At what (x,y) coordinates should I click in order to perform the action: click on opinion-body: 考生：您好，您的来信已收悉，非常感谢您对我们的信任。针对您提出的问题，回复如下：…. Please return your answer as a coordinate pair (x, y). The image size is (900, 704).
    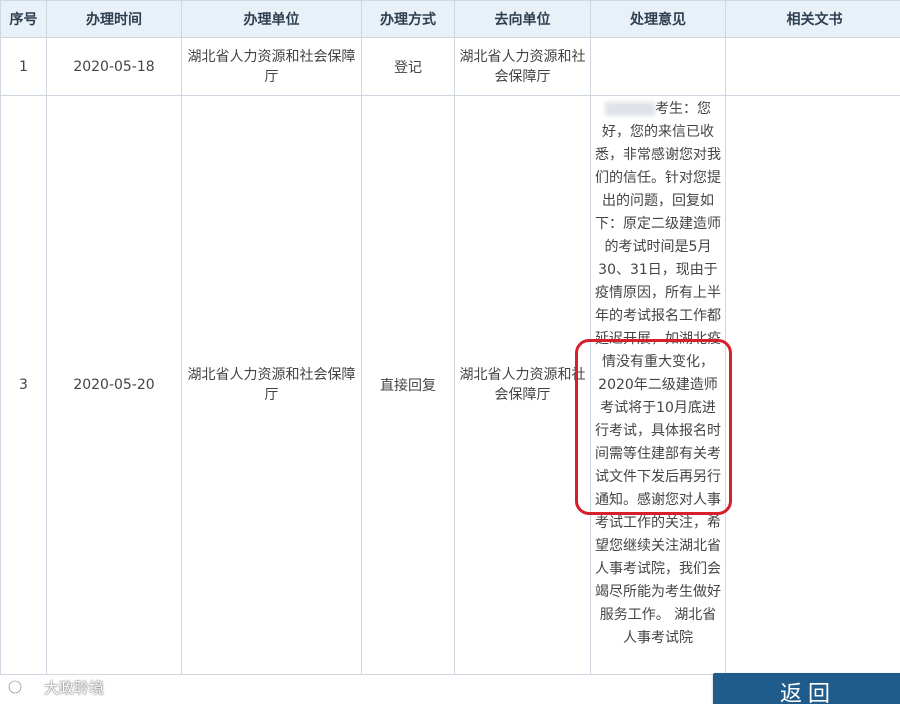
    Looking at the image, I should click on (658, 373).